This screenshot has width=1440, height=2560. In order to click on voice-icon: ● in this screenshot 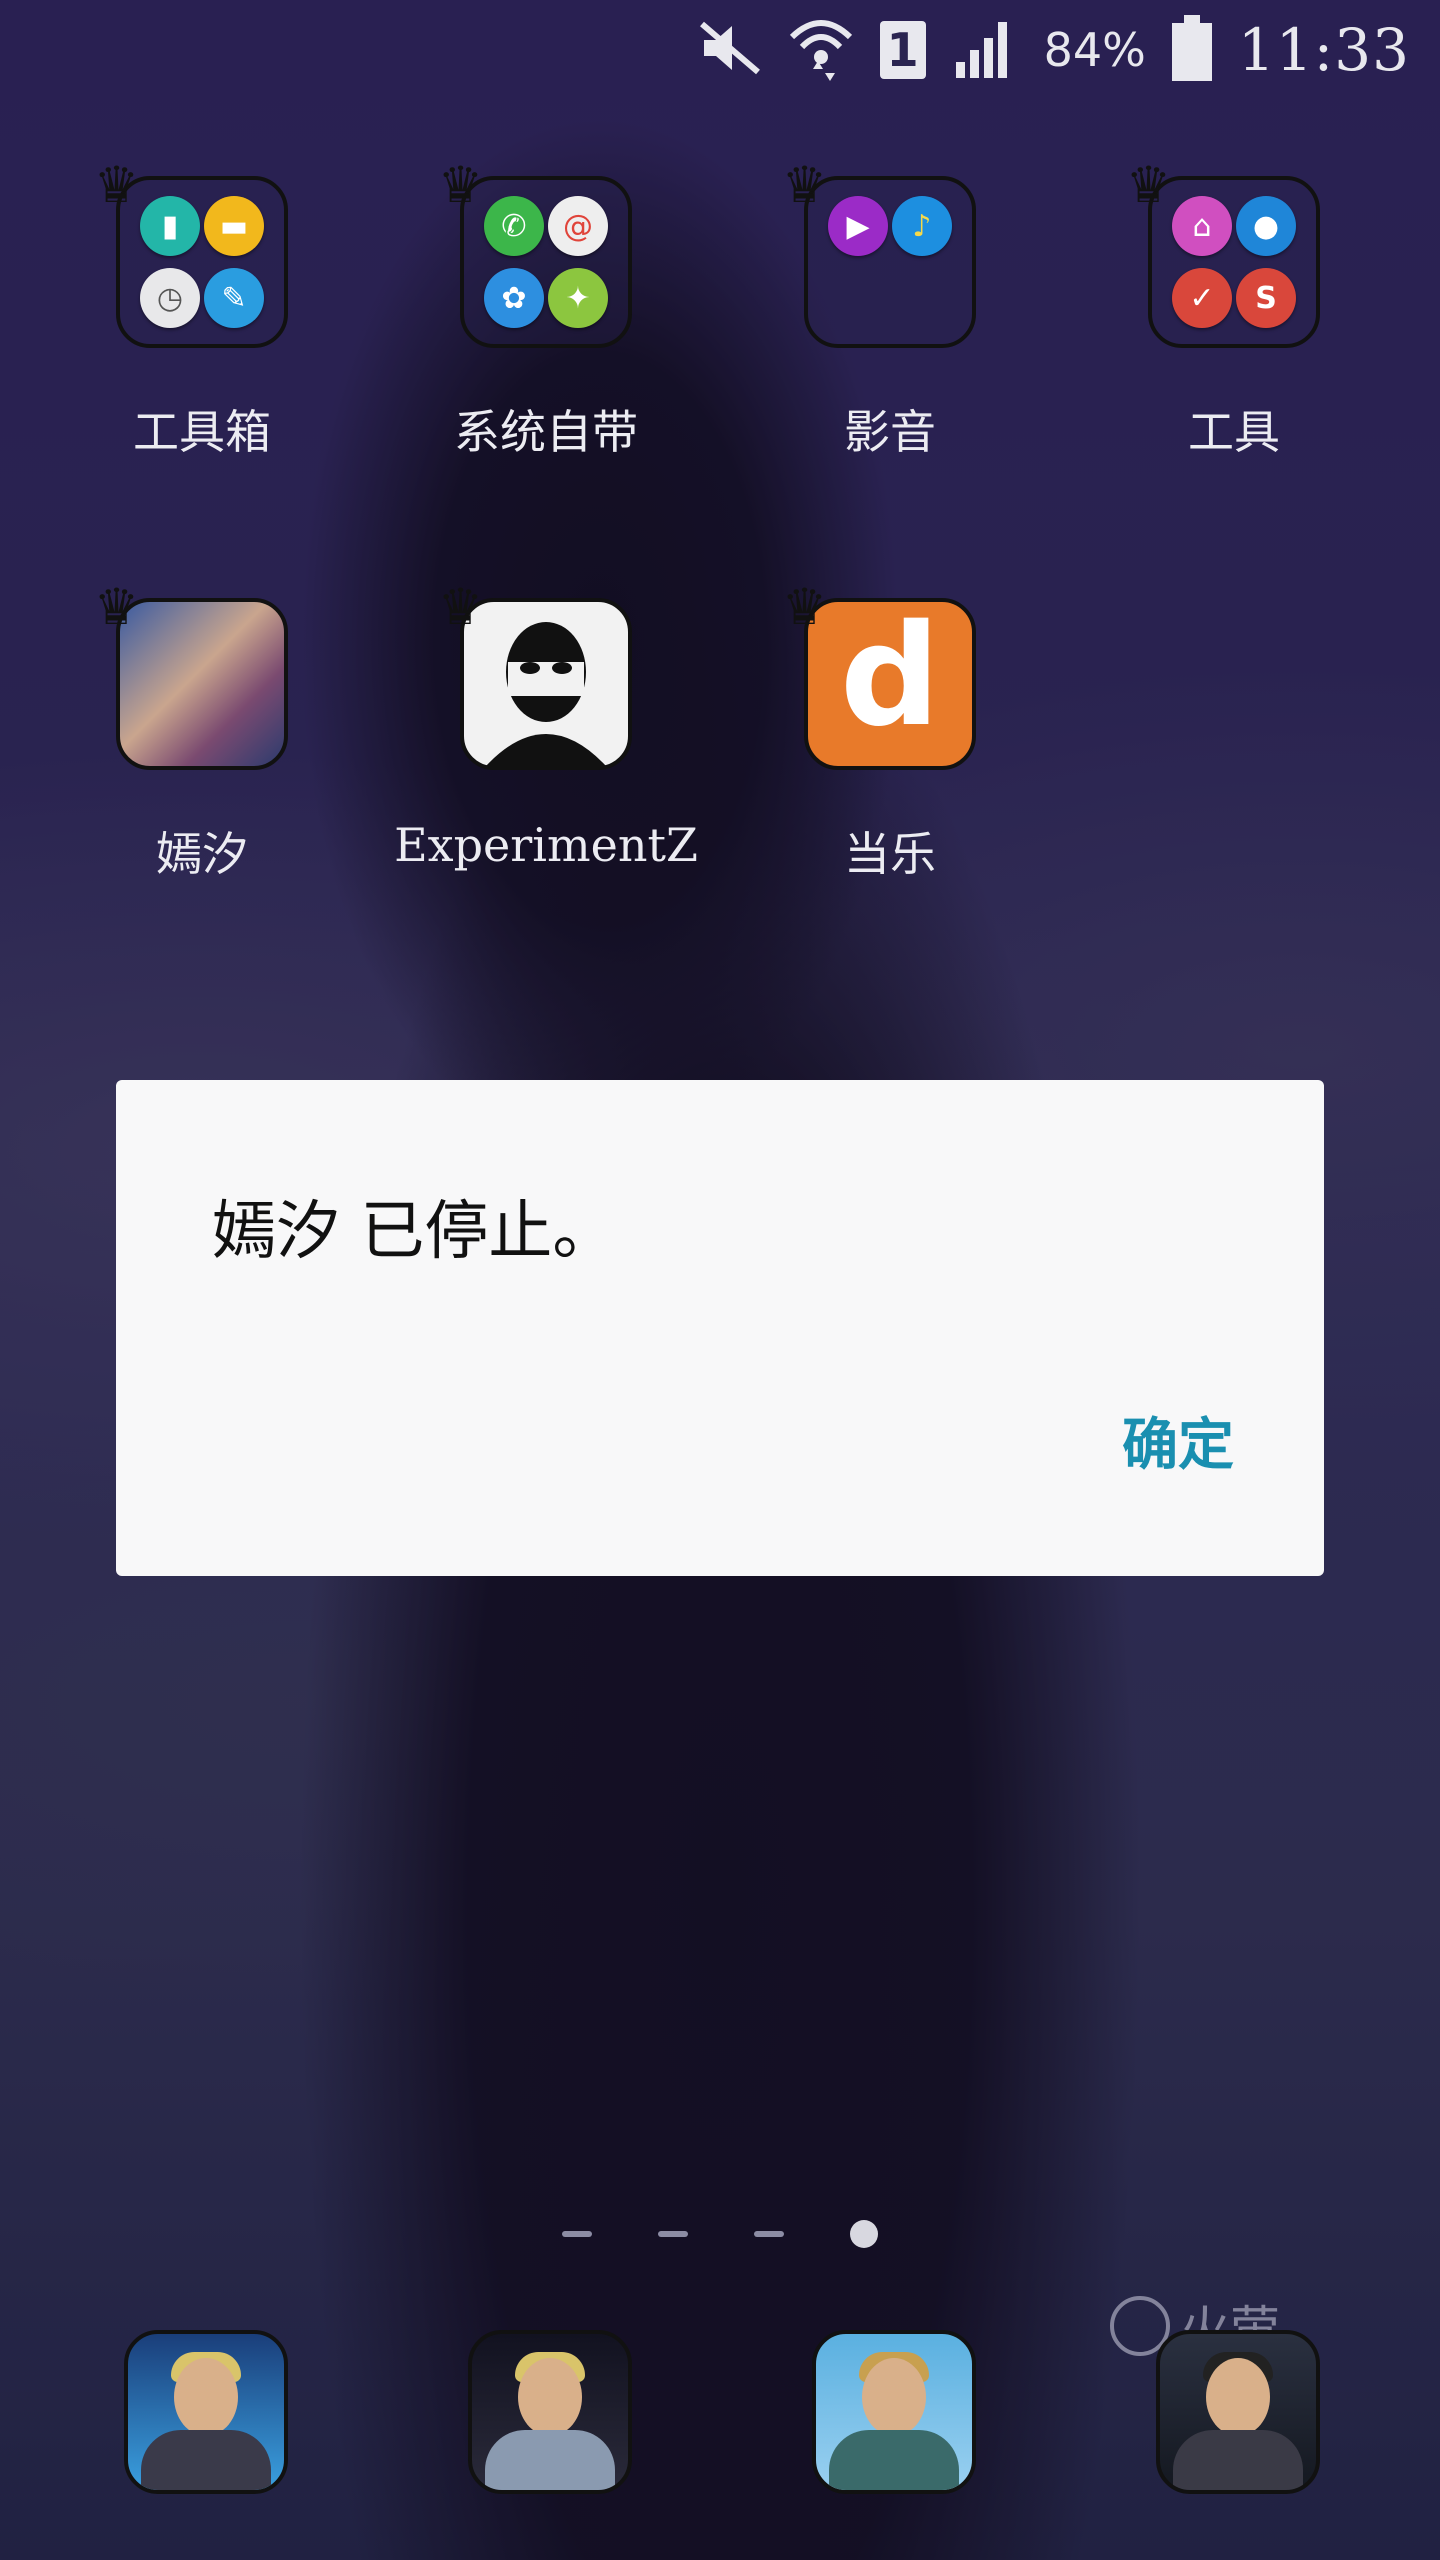, I will do `click(1266, 226)`.